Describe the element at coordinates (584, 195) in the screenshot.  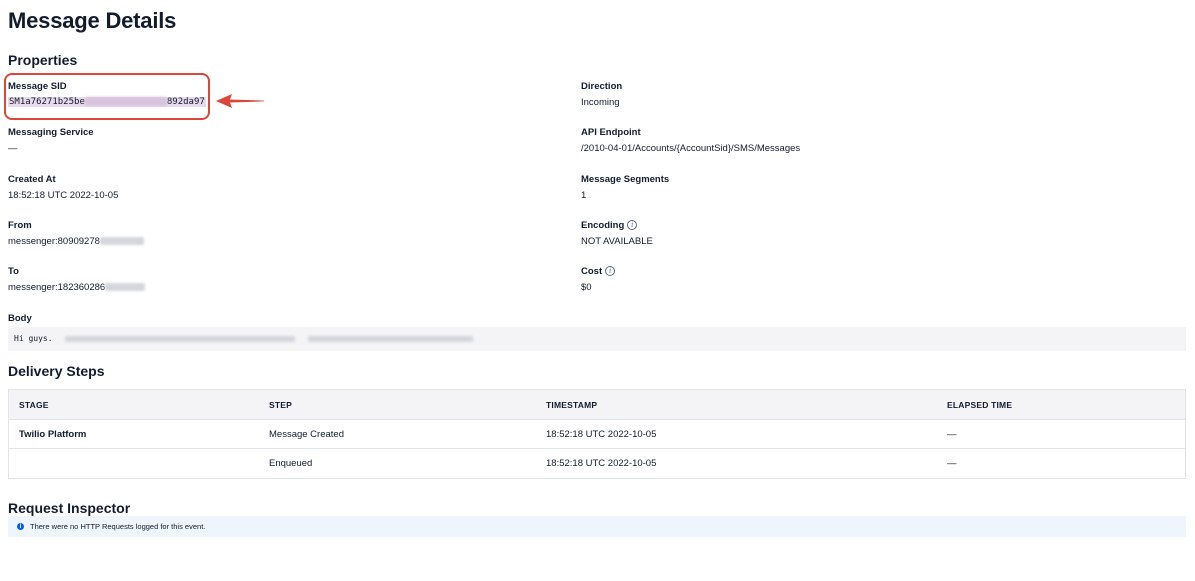
I see `property-value: 1` at that location.